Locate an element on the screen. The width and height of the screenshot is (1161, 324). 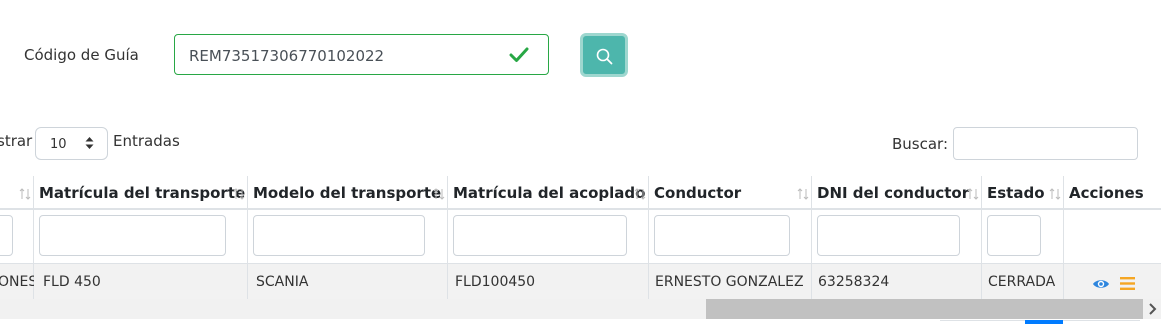
table-cell: ONES is located at coordinates (19, 282).